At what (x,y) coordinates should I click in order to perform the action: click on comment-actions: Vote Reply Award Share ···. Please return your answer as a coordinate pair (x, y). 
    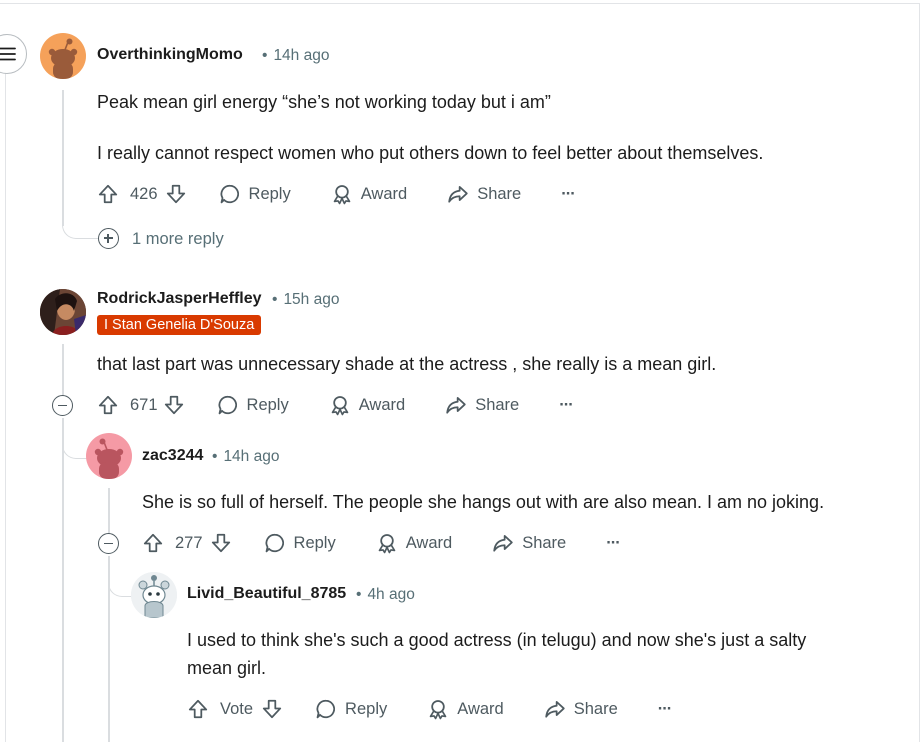
    Looking at the image, I should click on (430, 709).